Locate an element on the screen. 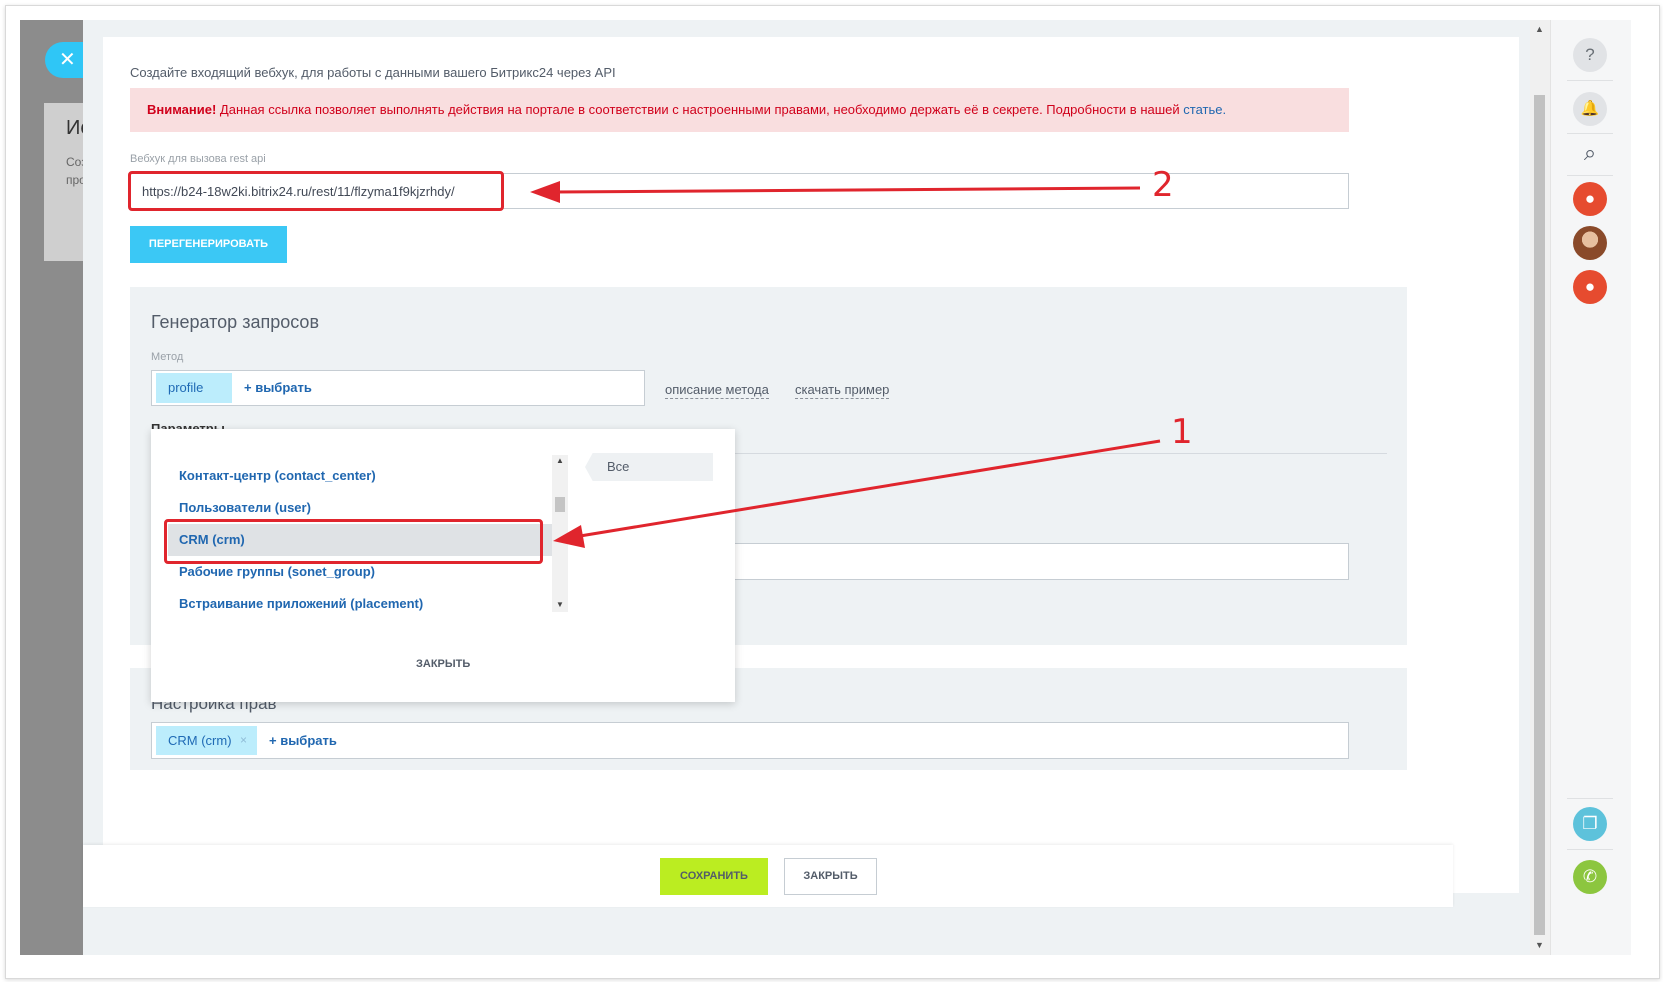 The image size is (1663, 982). arrowhead-1-icon is located at coordinates (569, 536).